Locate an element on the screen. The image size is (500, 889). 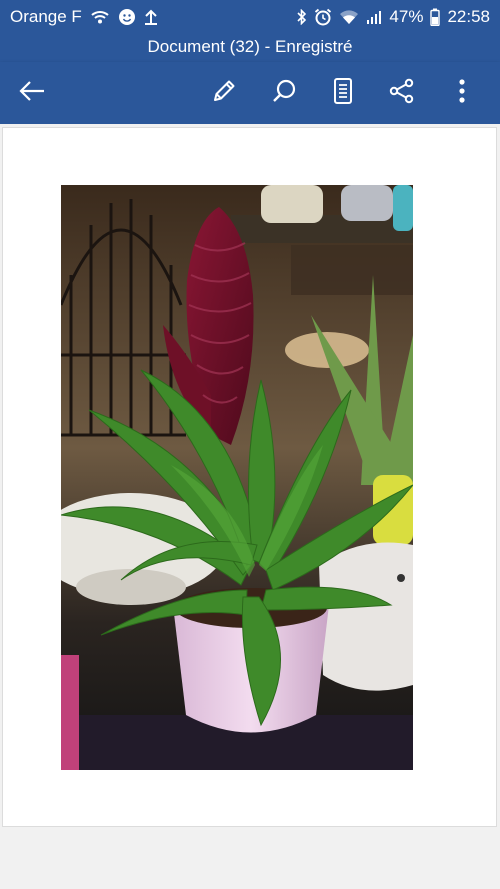
share-button is located at coordinates (402, 93).